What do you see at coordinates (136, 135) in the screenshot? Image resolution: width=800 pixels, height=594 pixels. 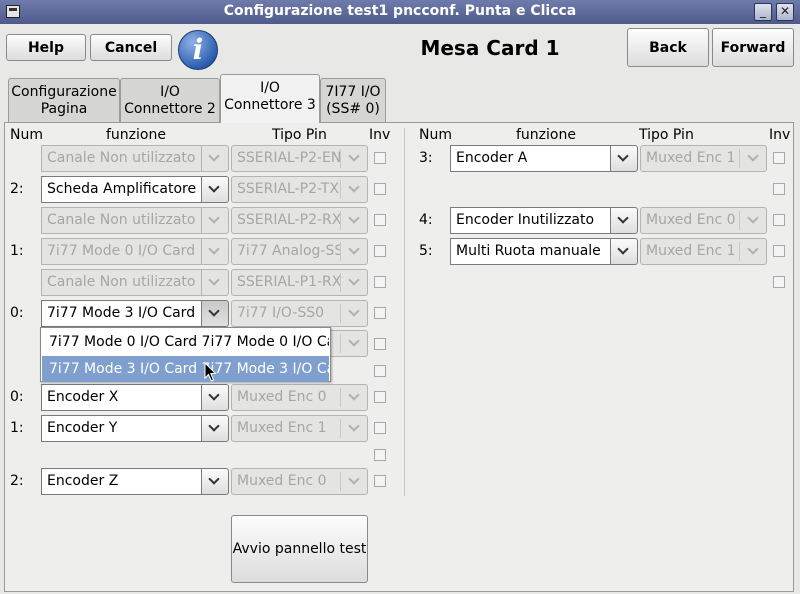 I see `left-header-funzione: funzione` at bounding box center [136, 135].